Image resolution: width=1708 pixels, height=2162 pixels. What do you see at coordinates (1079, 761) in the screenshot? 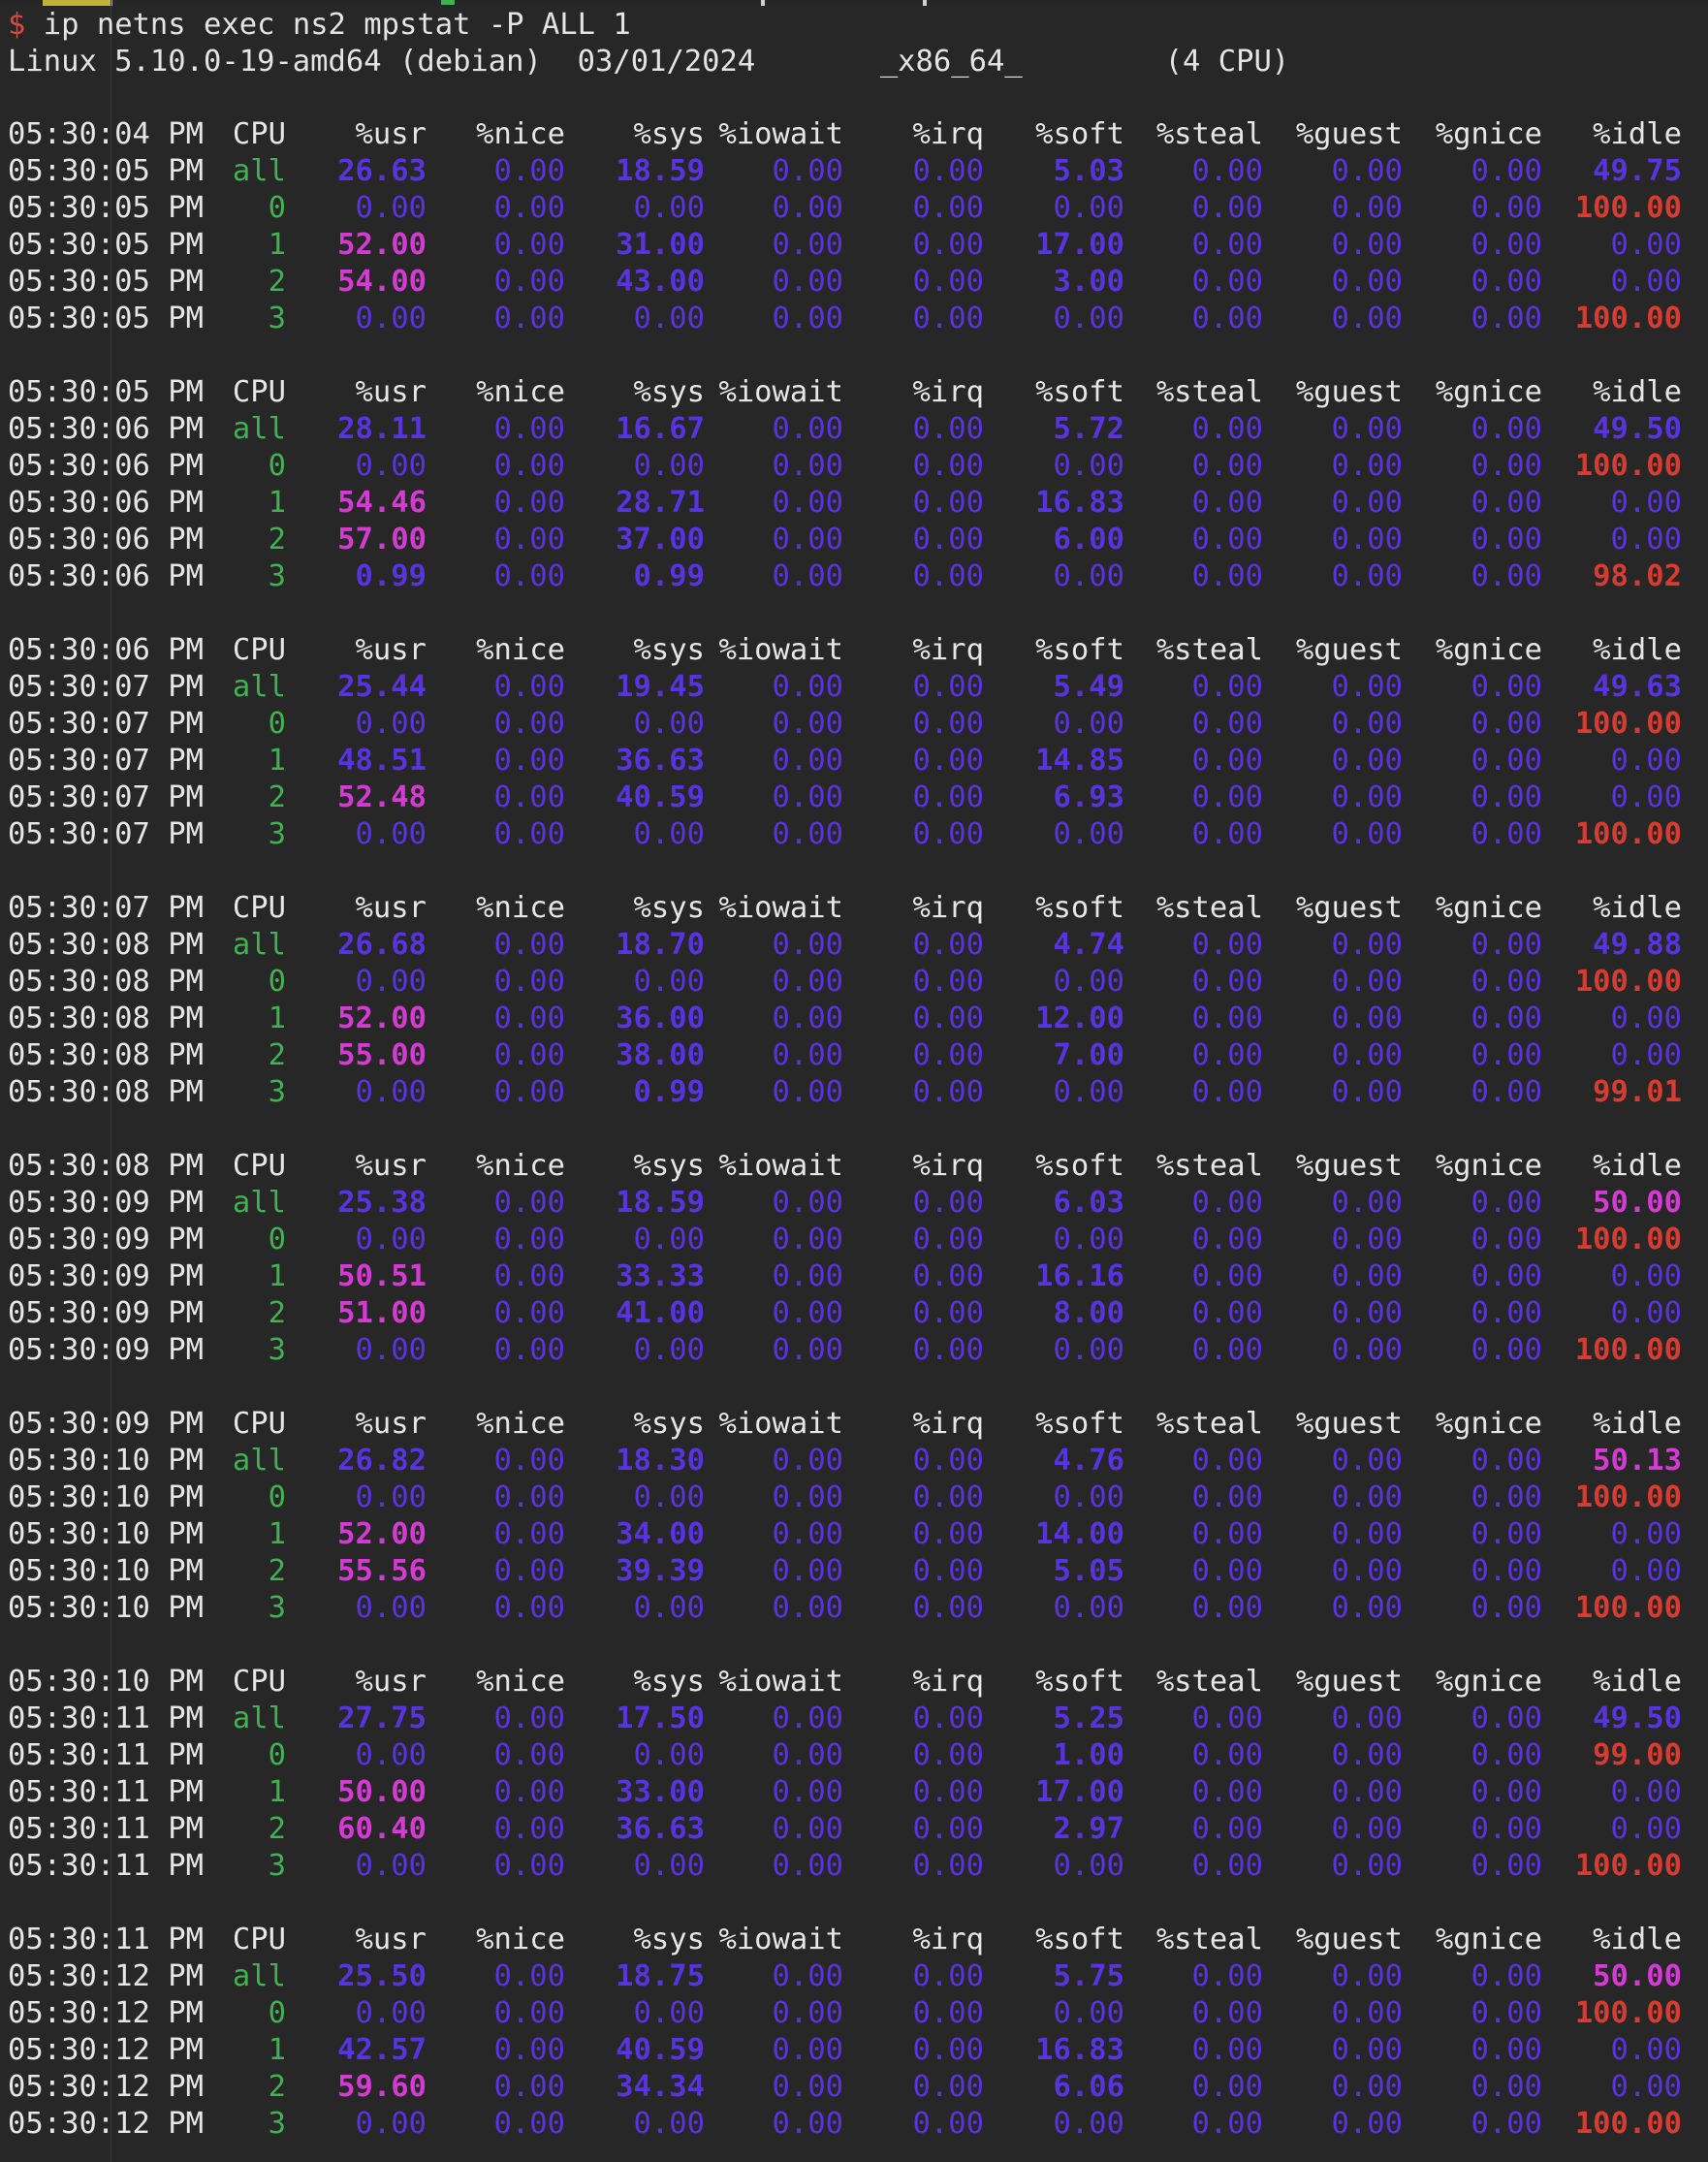
I see `metric-value: 14.85` at bounding box center [1079, 761].